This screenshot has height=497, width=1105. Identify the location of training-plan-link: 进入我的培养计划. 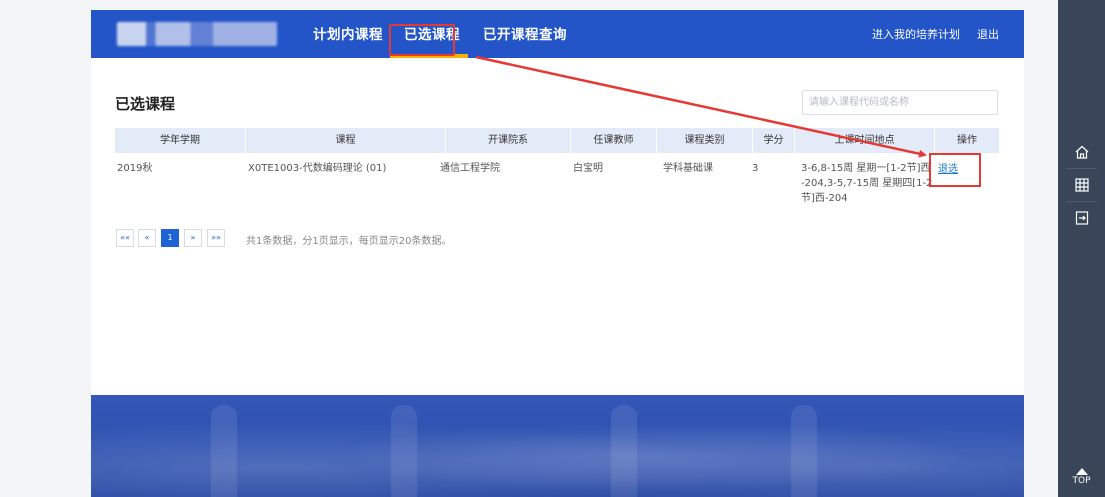
(916, 34).